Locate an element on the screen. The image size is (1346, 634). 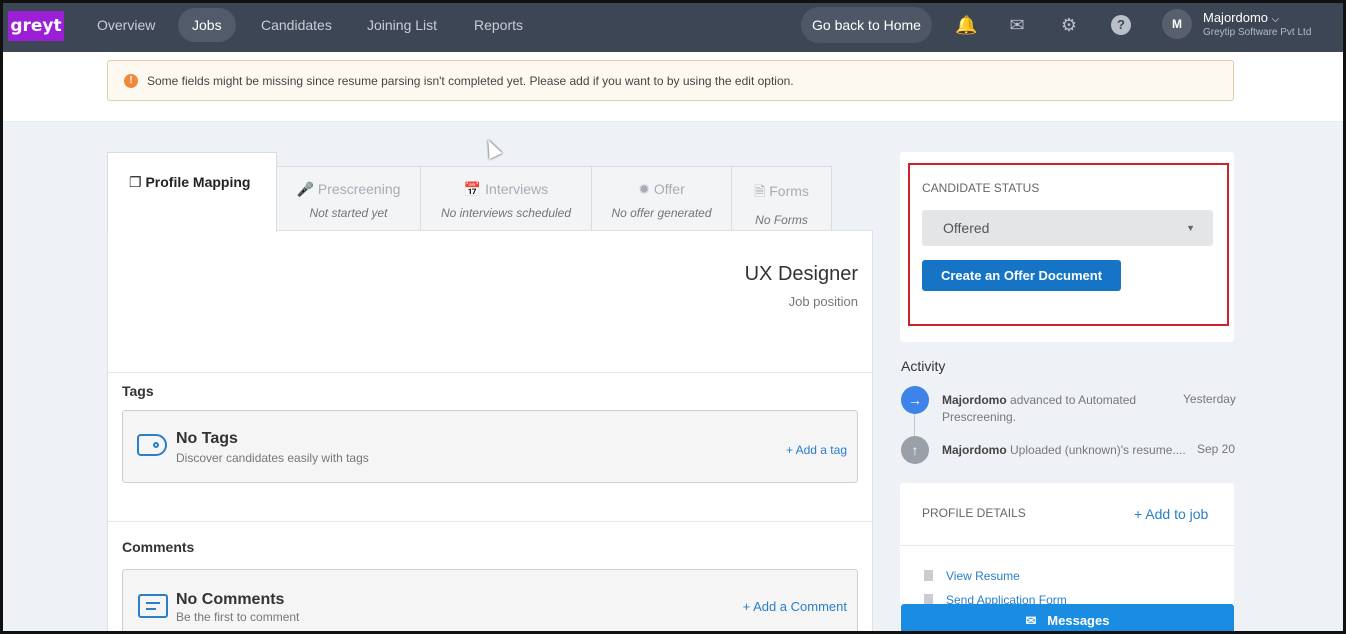
tab-title: Offer is located at coordinates (669, 189).